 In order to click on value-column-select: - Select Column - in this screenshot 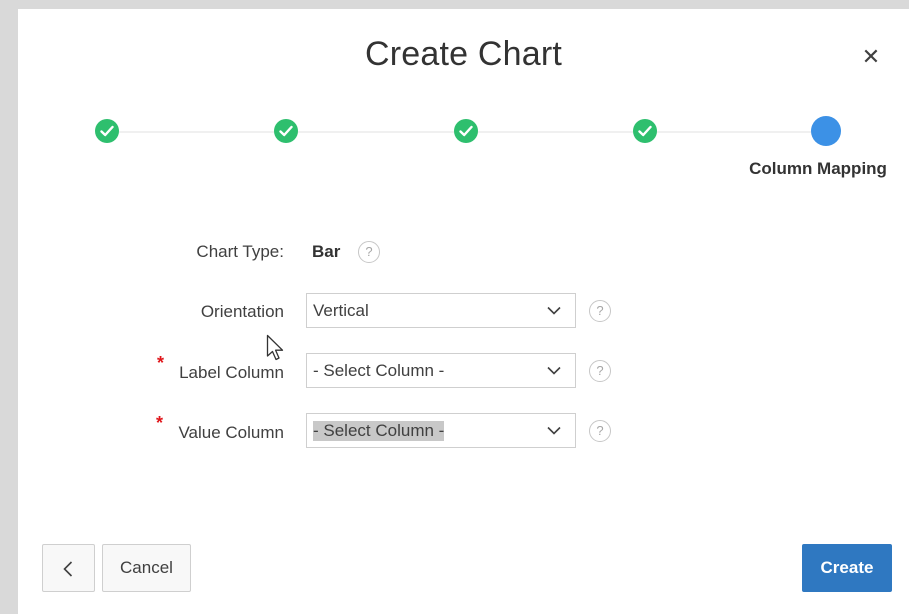, I will do `click(441, 430)`.